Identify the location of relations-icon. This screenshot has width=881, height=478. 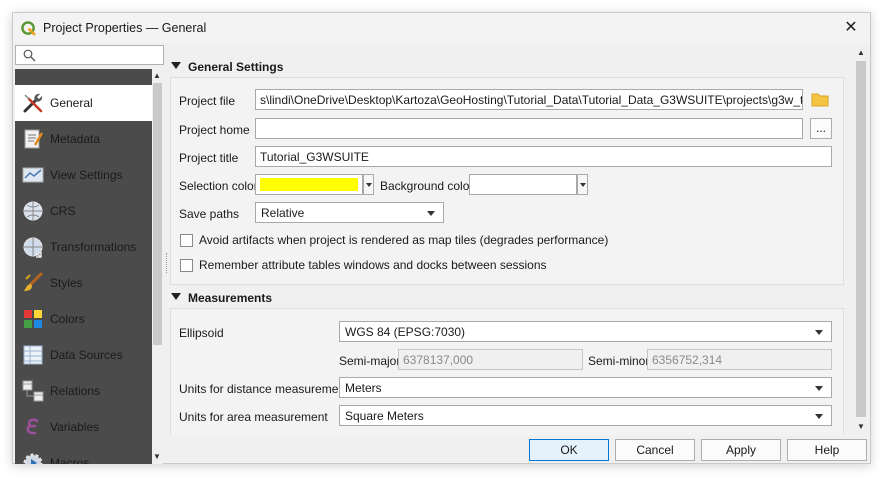
(33, 391).